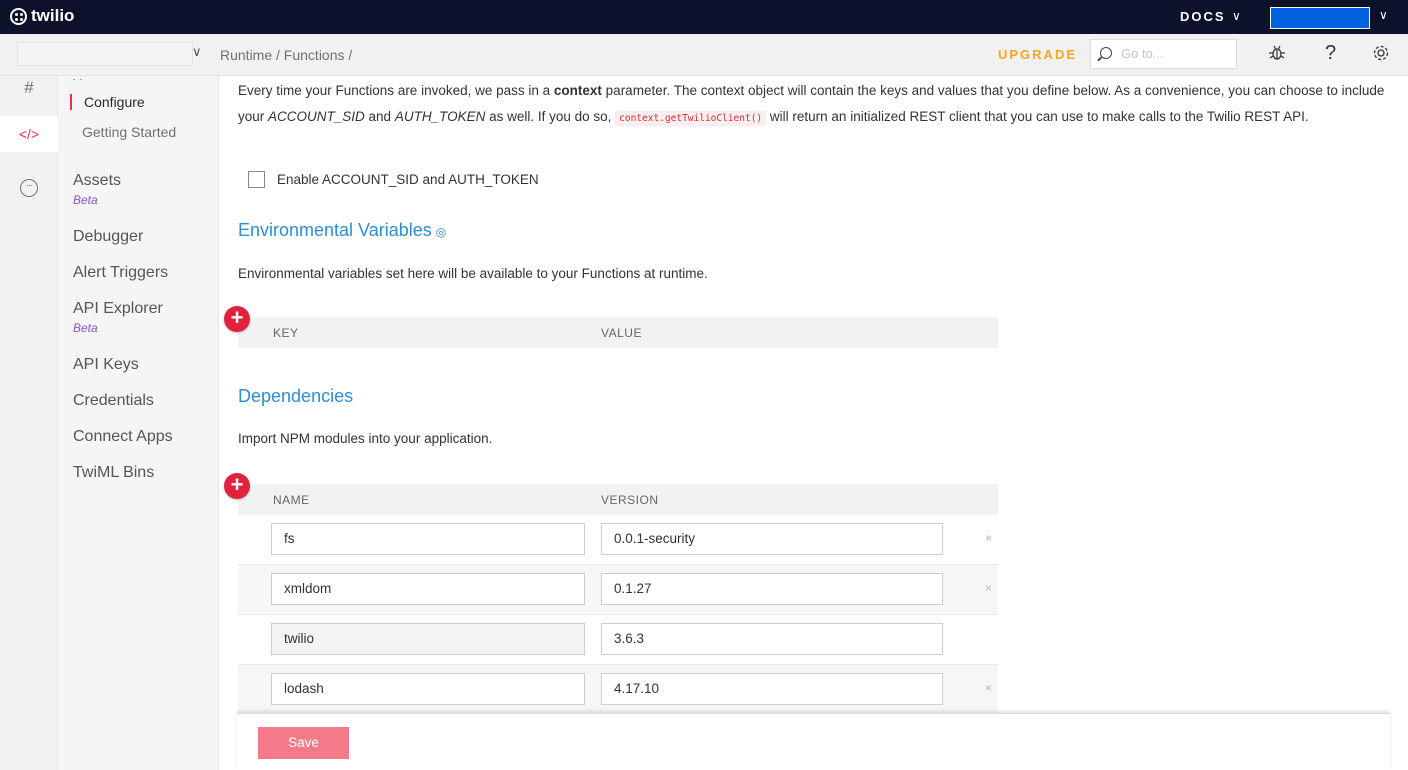 This screenshot has width=1408, height=770. I want to click on docs-menu: DOCS, so click(1203, 16).